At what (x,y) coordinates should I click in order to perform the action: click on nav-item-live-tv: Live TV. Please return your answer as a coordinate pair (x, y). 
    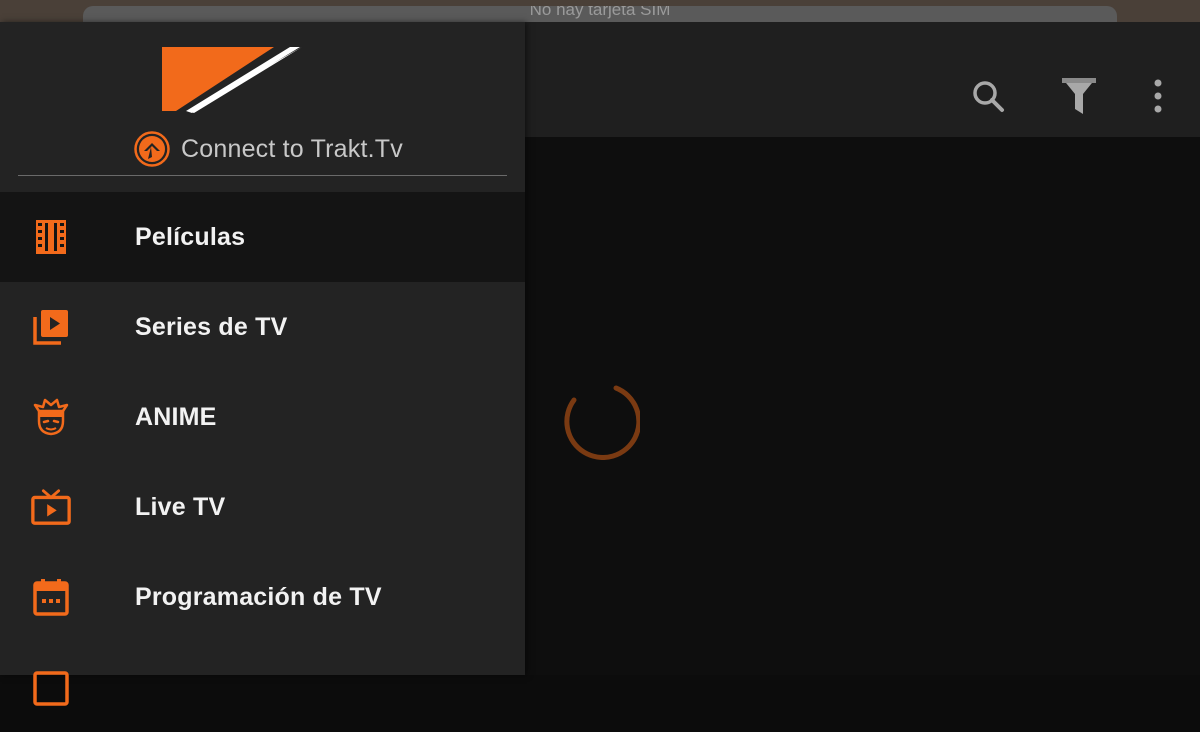
    Looking at the image, I should click on (262, 507).